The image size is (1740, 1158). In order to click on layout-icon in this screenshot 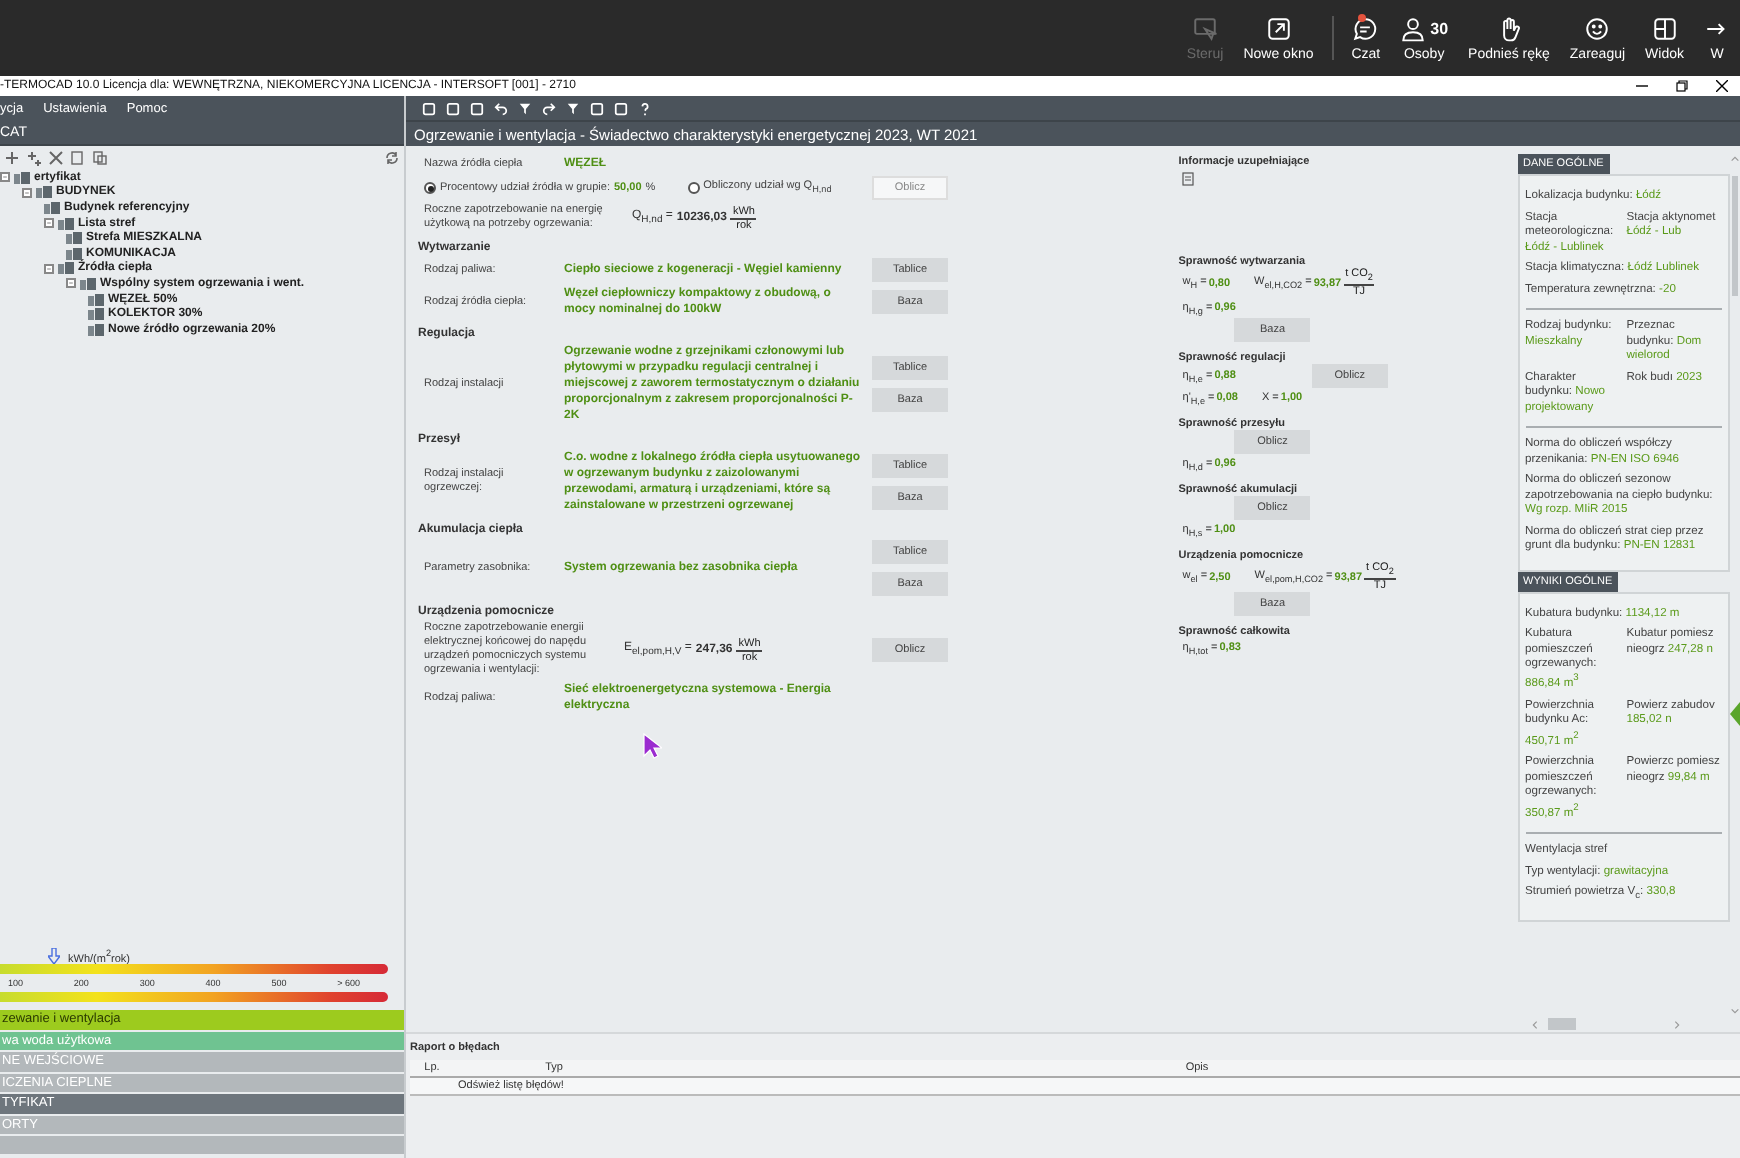, I will do `click(1664, 28)`.